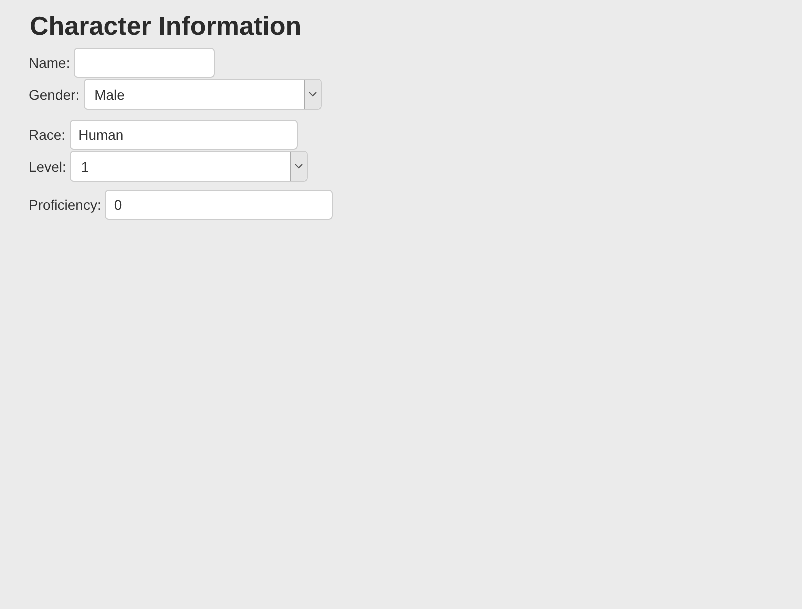 This screenshot has height=609, width=802. I want to click on page-title: Character Information, so click(166, 26).